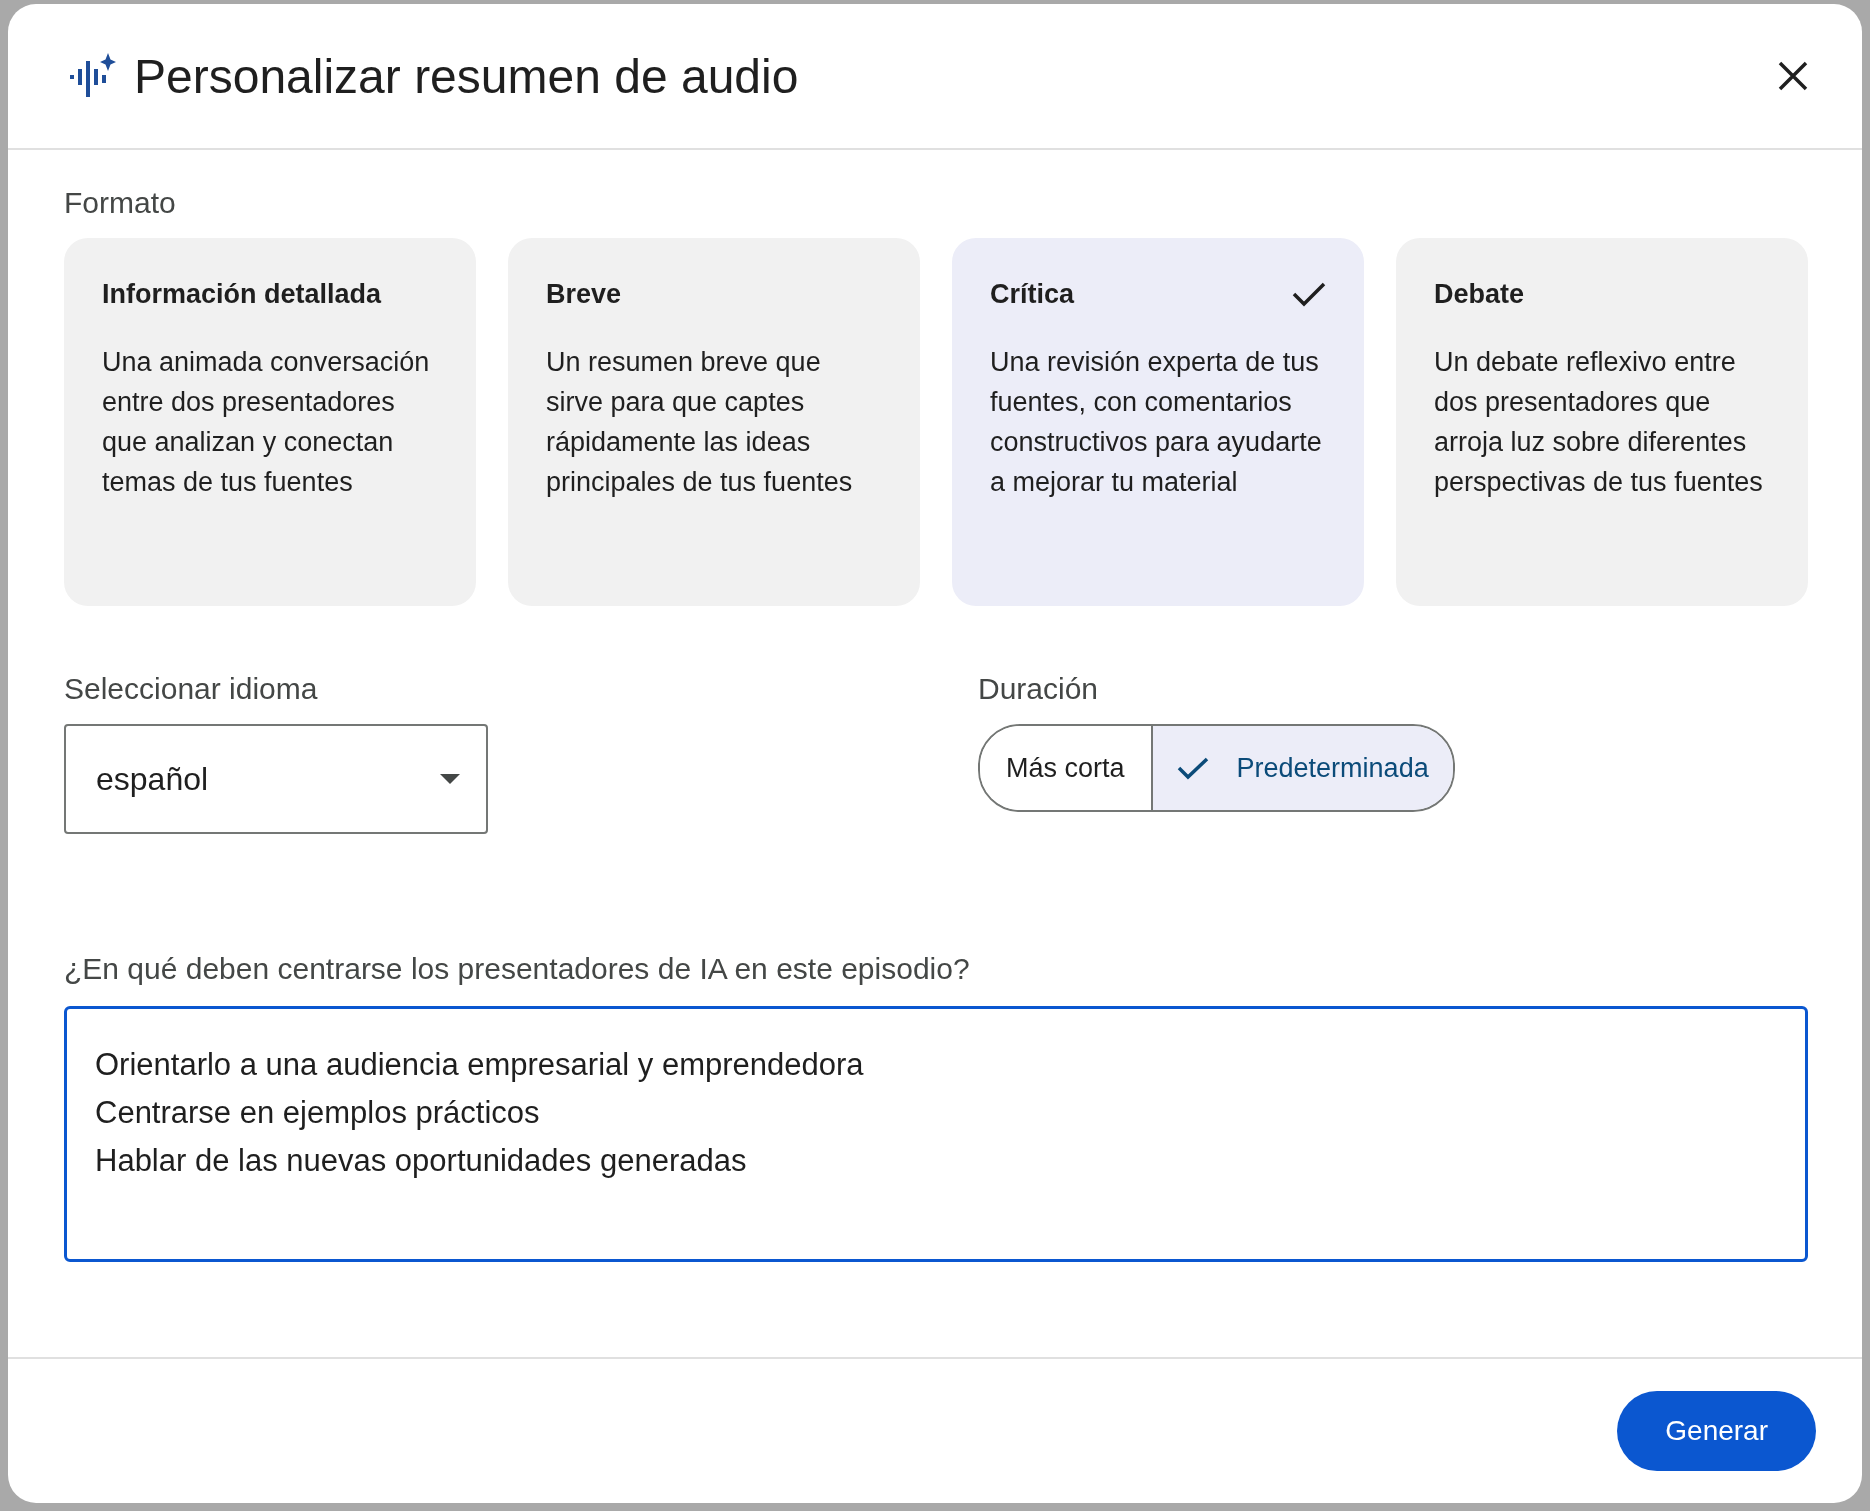  I want to click on card-title: Información detallada, so click(242, 294).